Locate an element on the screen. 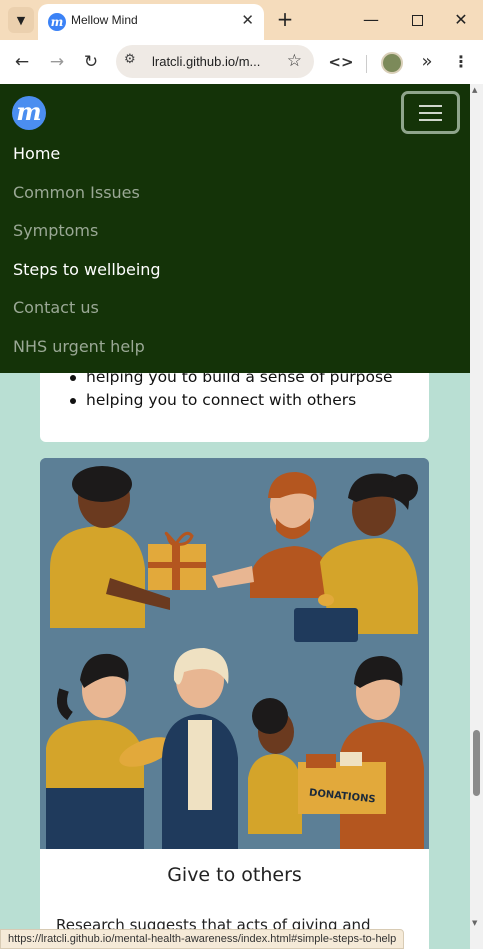  tab-search-button: ▼ is located at coordinates (21, 20).